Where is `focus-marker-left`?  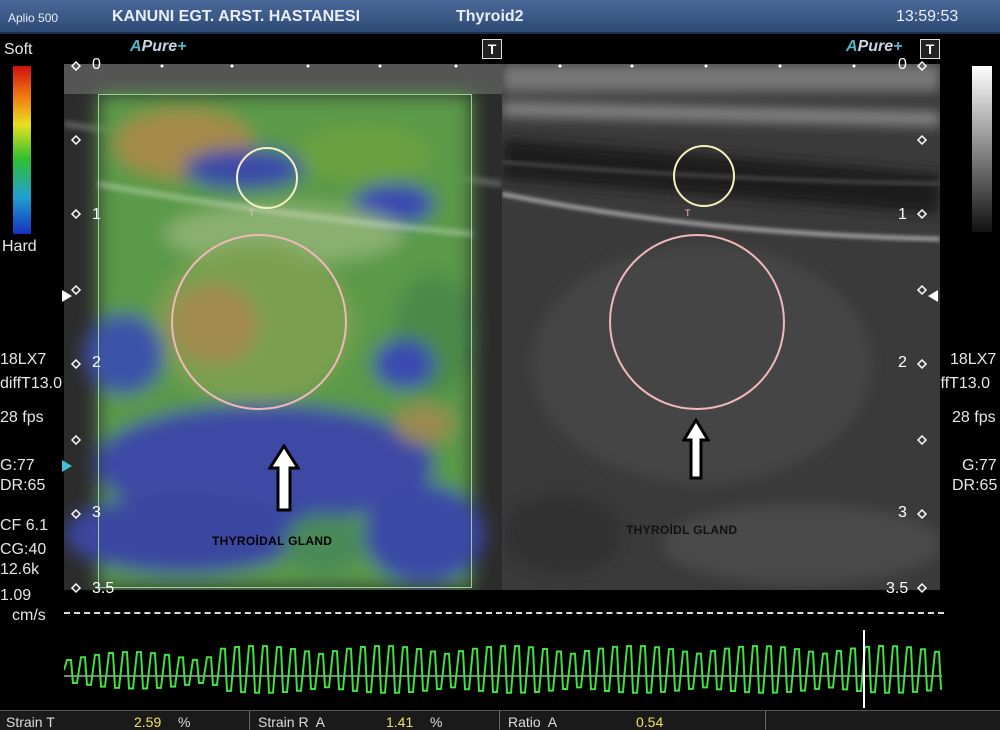
focus-marker-left is located at coordinates (67, 296).